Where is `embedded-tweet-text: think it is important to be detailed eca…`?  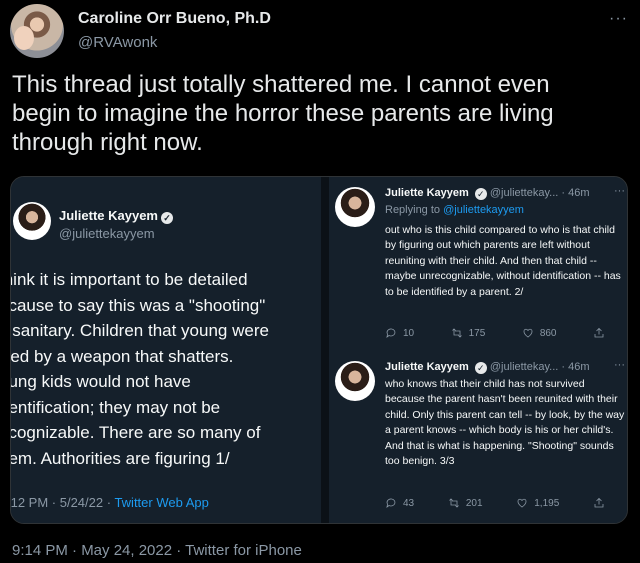 embedded-tweet-text: think it is important to be detailed eca… is located at coordinates (140, 369).